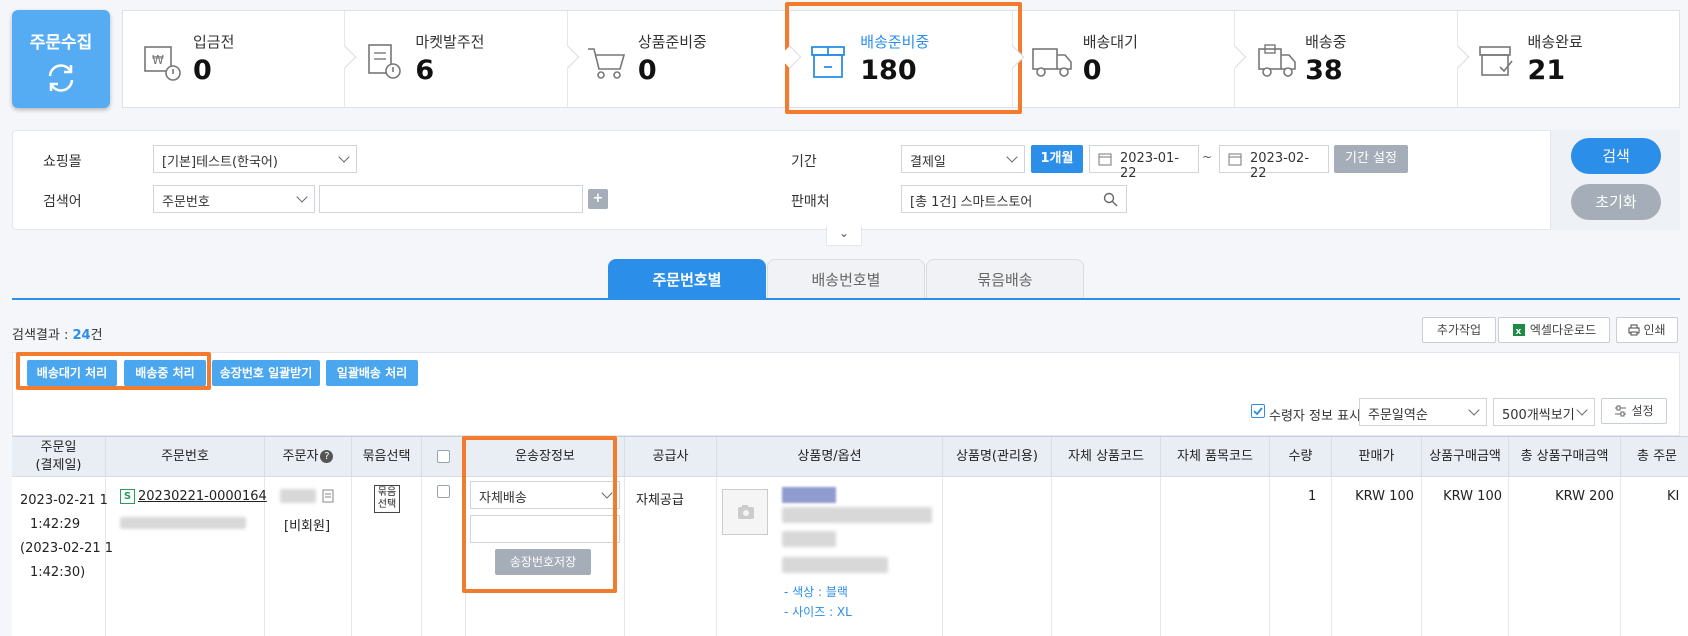 The width and height of the screenshot is (1688, 636). What do you see at coordinates (1130, 59) in the screenshot?
I see `status-waiting-shipment: 배송대기 0` at bounding box center [1130, 59].